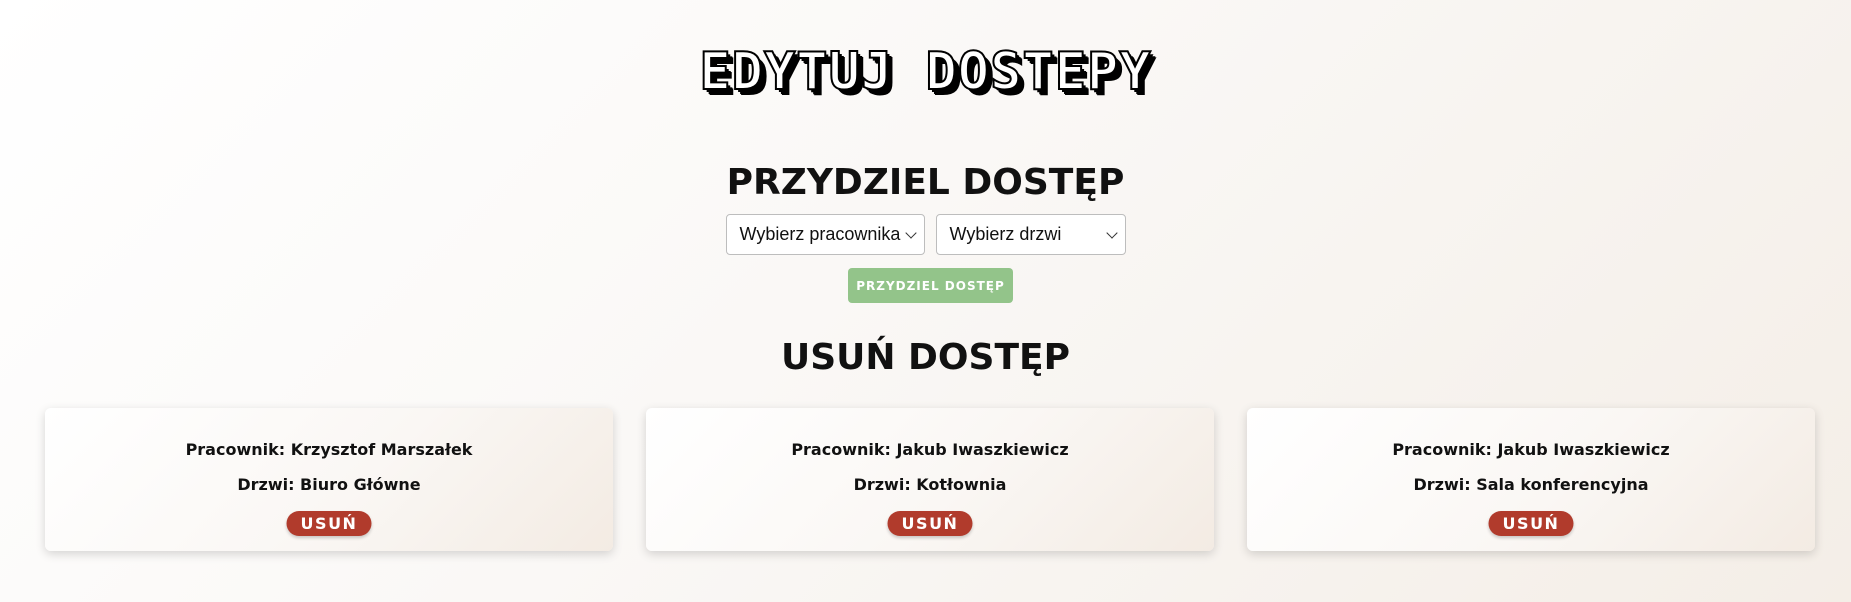 This screenshot has width=1851, height=602. I want to click on door-select-value: Wybierz drzwi, so click(1005, 234).